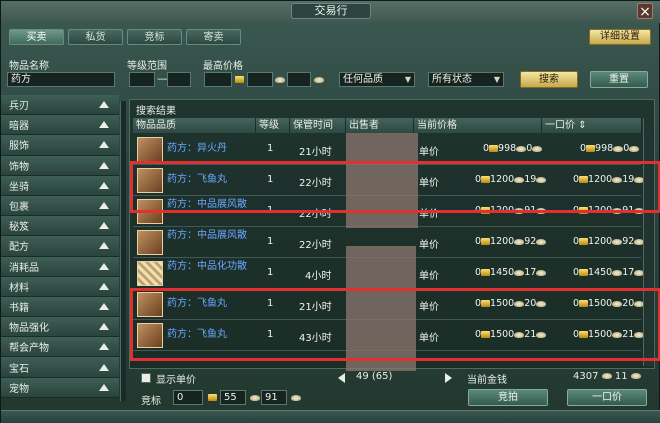 The height and width of the screenshot is (423, 660). What do you see at coordinates (207, 267) in the screenshot?
I see `item-name: 药方：中品化功散` at bounding box center [207, 267].